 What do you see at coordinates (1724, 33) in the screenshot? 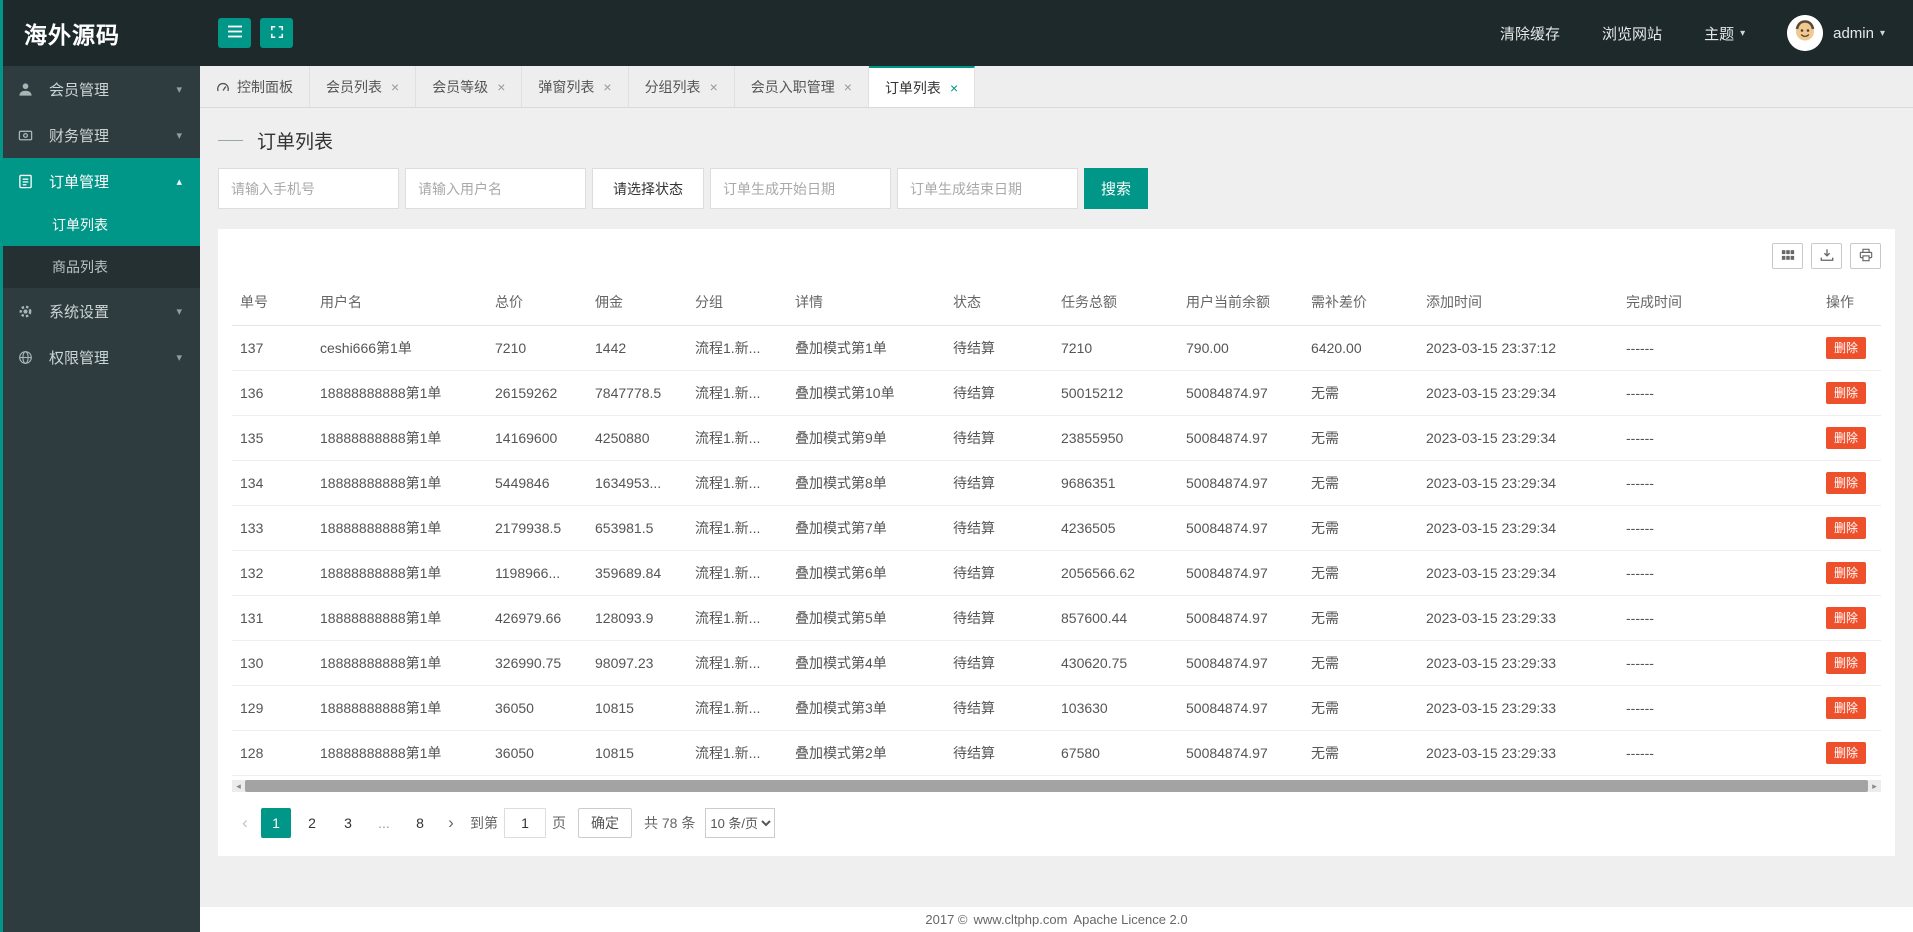
I see `theme-dropdown: 主题 ▾` at bounding box center [1724, 33].